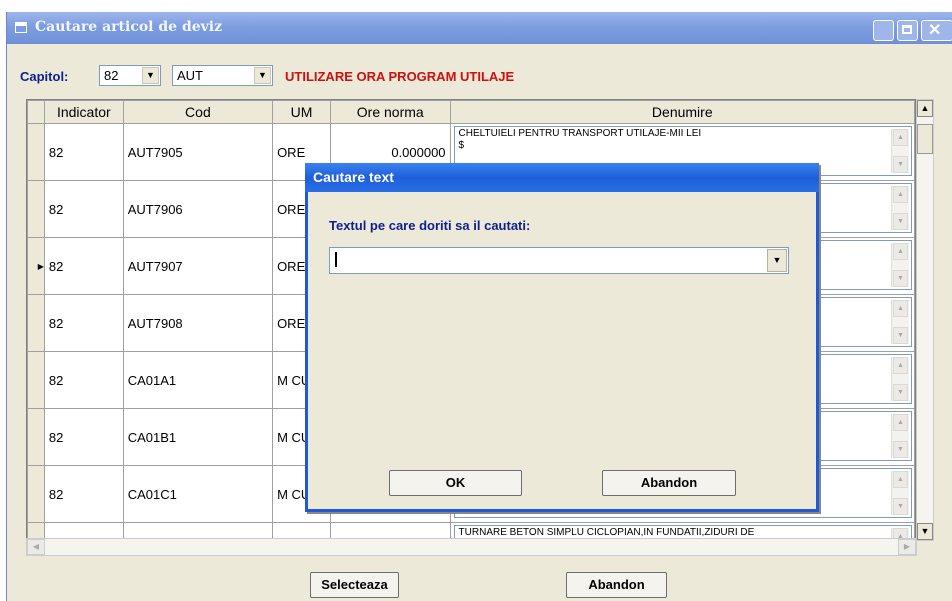  I want to click on cell-cod: CA01C1, so click(198, 494).